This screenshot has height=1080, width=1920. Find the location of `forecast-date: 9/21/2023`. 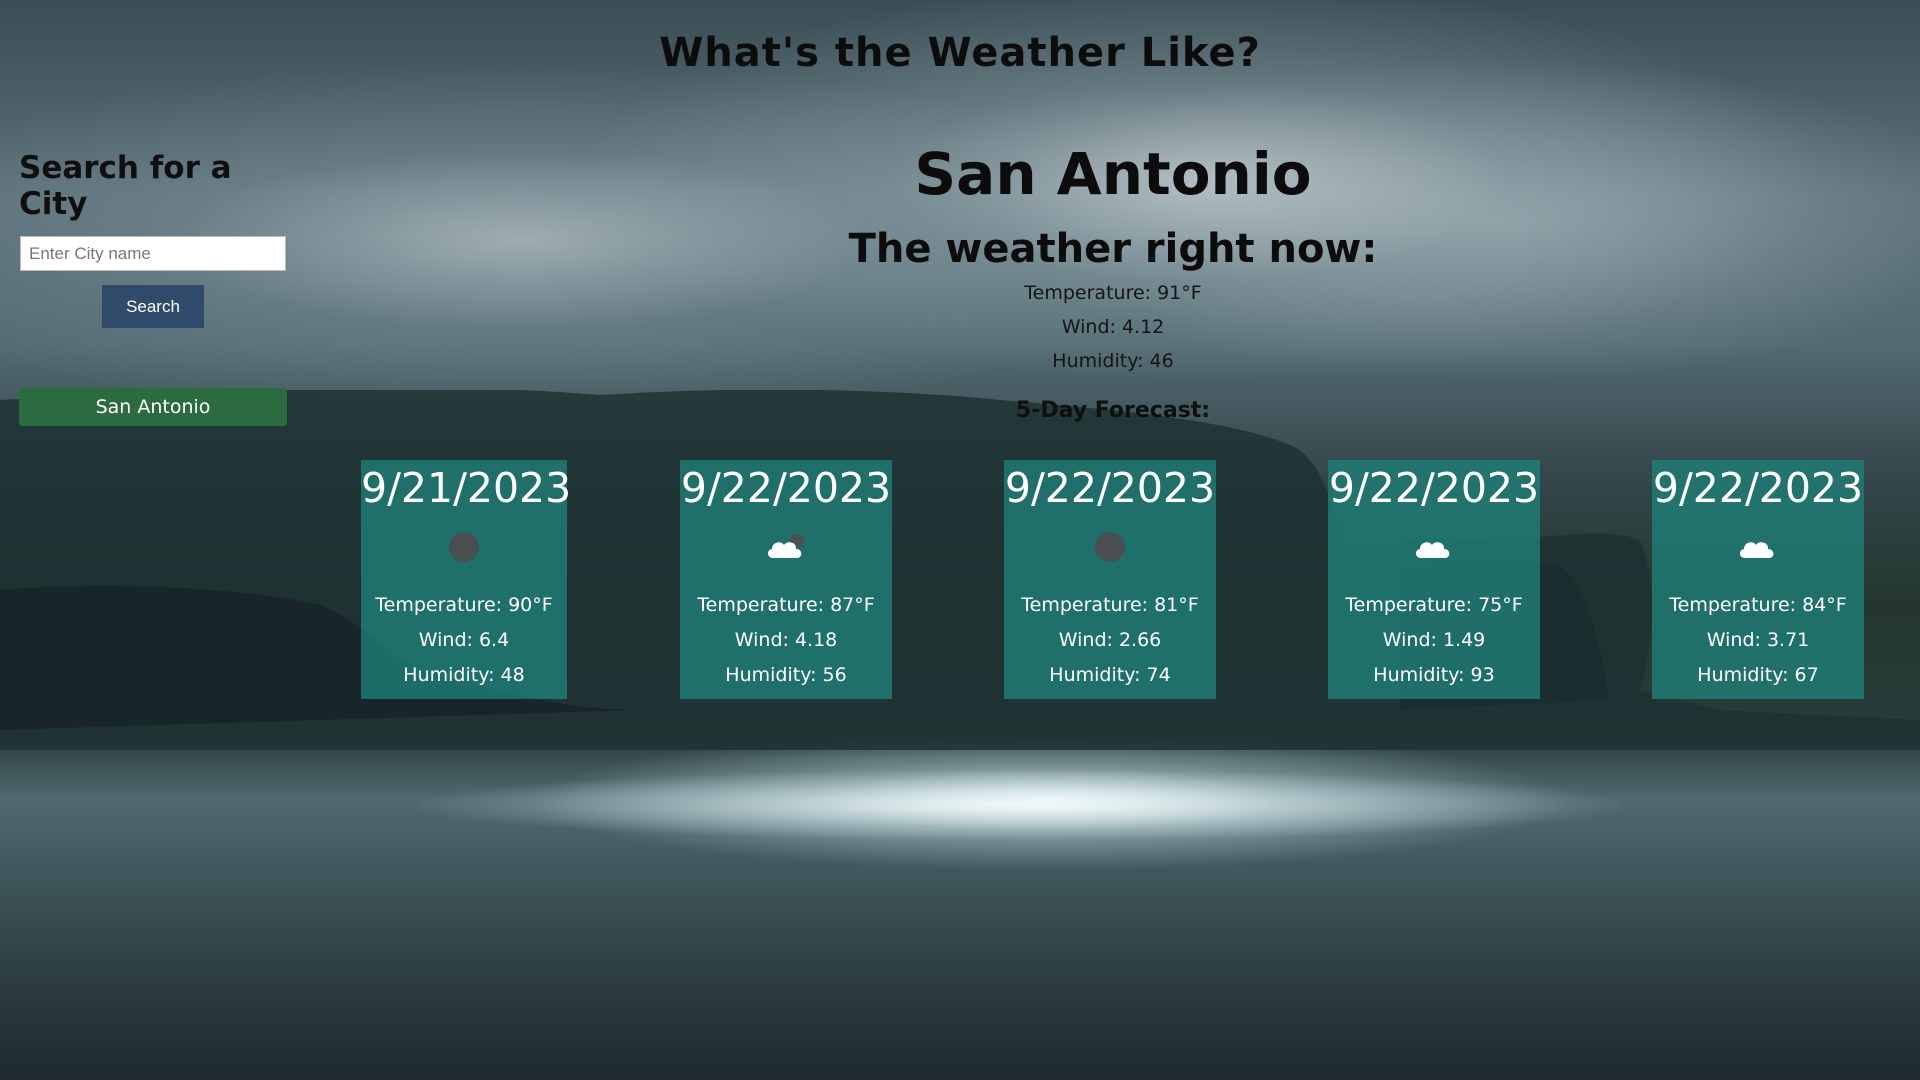

forecast-date: 9/21/2023 is located at coordinates (466, 488).